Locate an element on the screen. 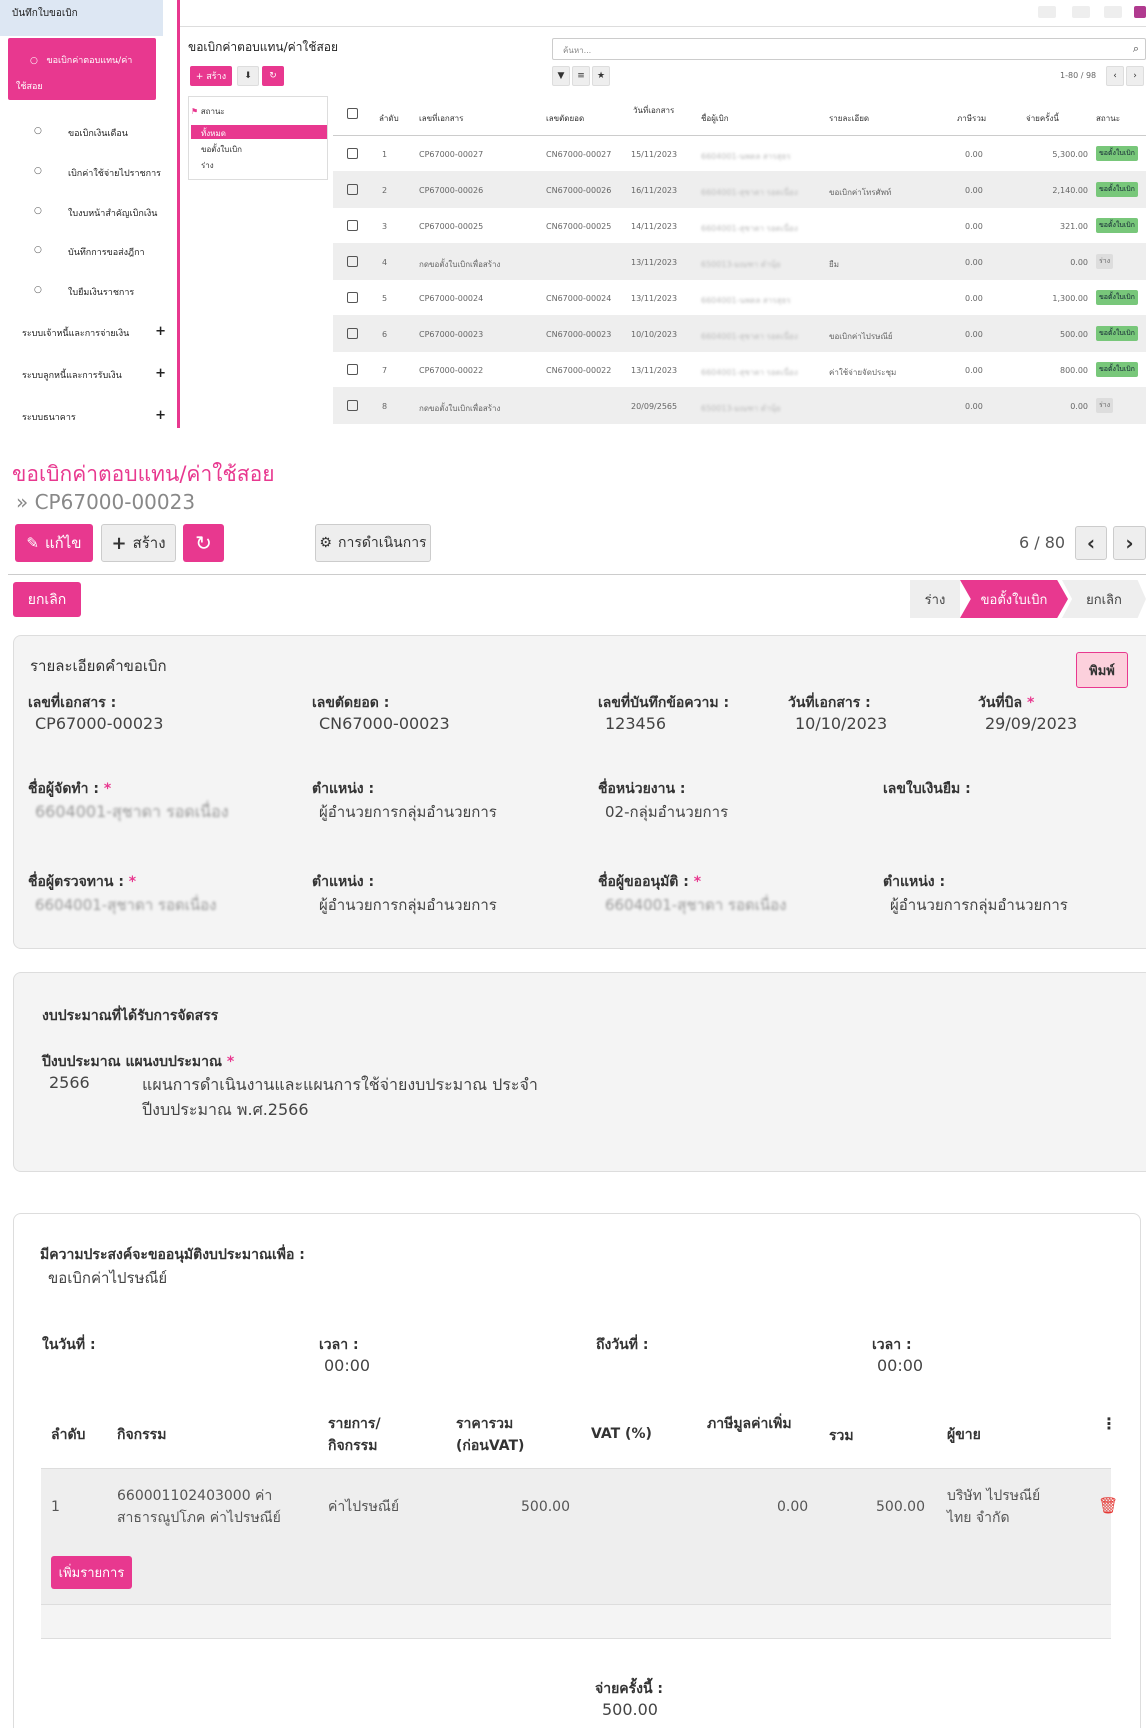 The height and width of the screenshot is (1728, 1146). sidebar-group-receivable: ระบบลูกหนี้และการรับเงิน + is located at coordinates (97, 374).